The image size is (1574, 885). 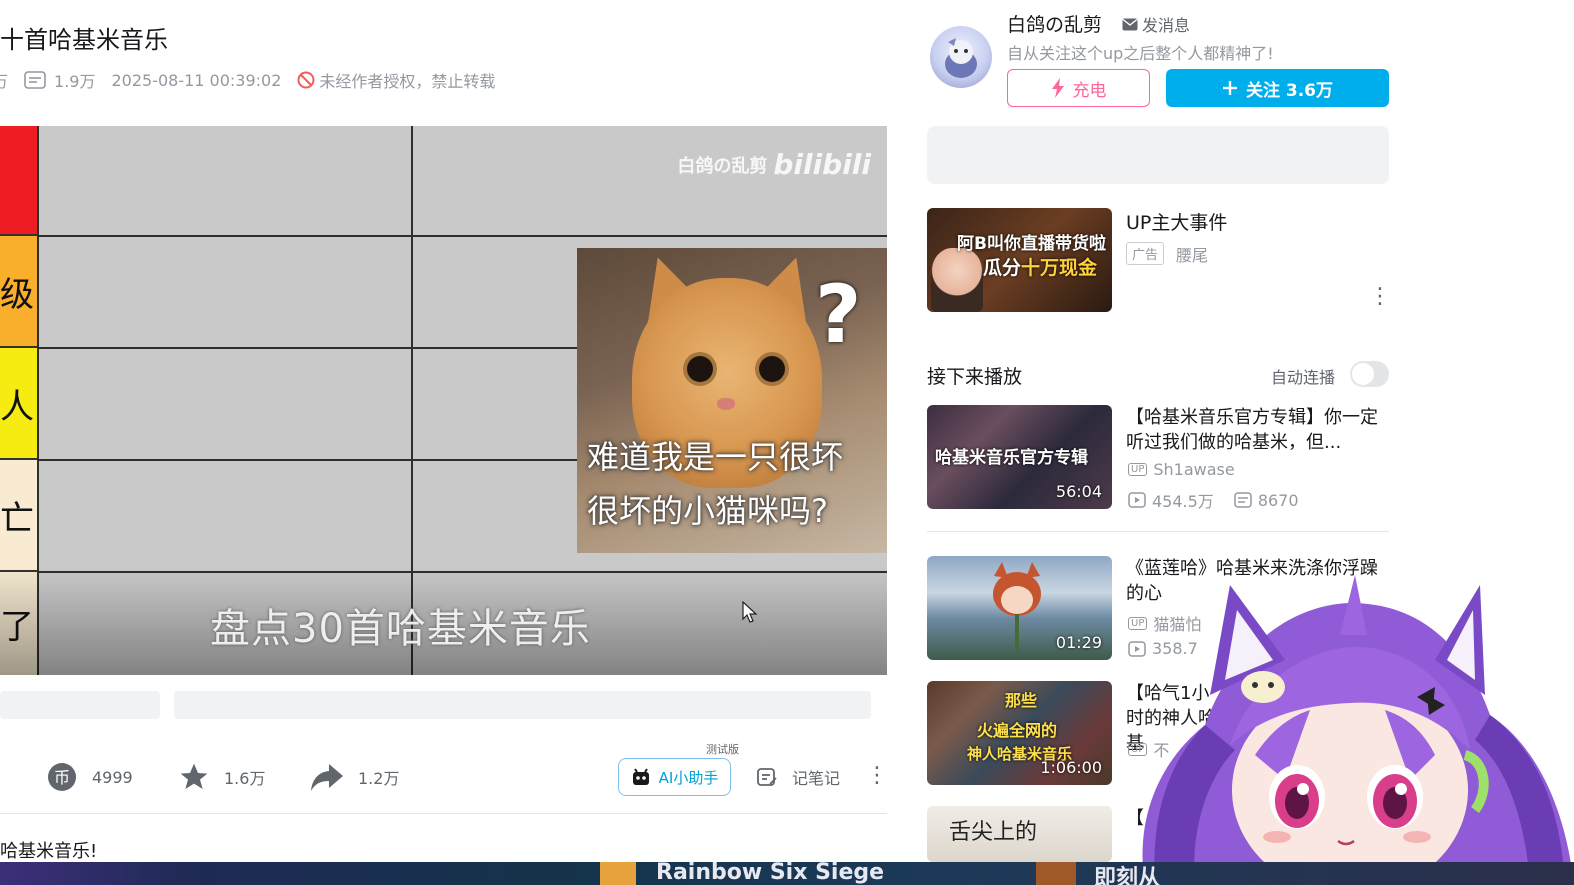 I want to click on tier-row-3: 人, so click(x=18, y=404).